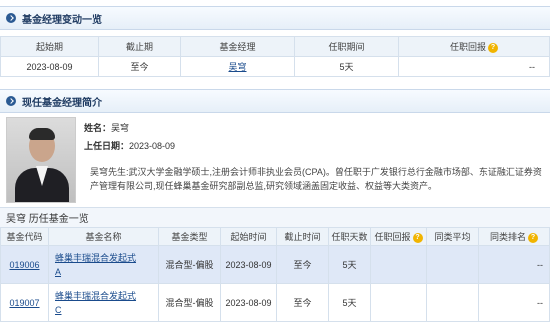 This screenshot has width=550, height=332. What do you see at coordinates (275, 66) in the screenshot?
I see `table-row: 2023-08-09 至今 吴穹 5天 --` at bounding box center [275, 66].